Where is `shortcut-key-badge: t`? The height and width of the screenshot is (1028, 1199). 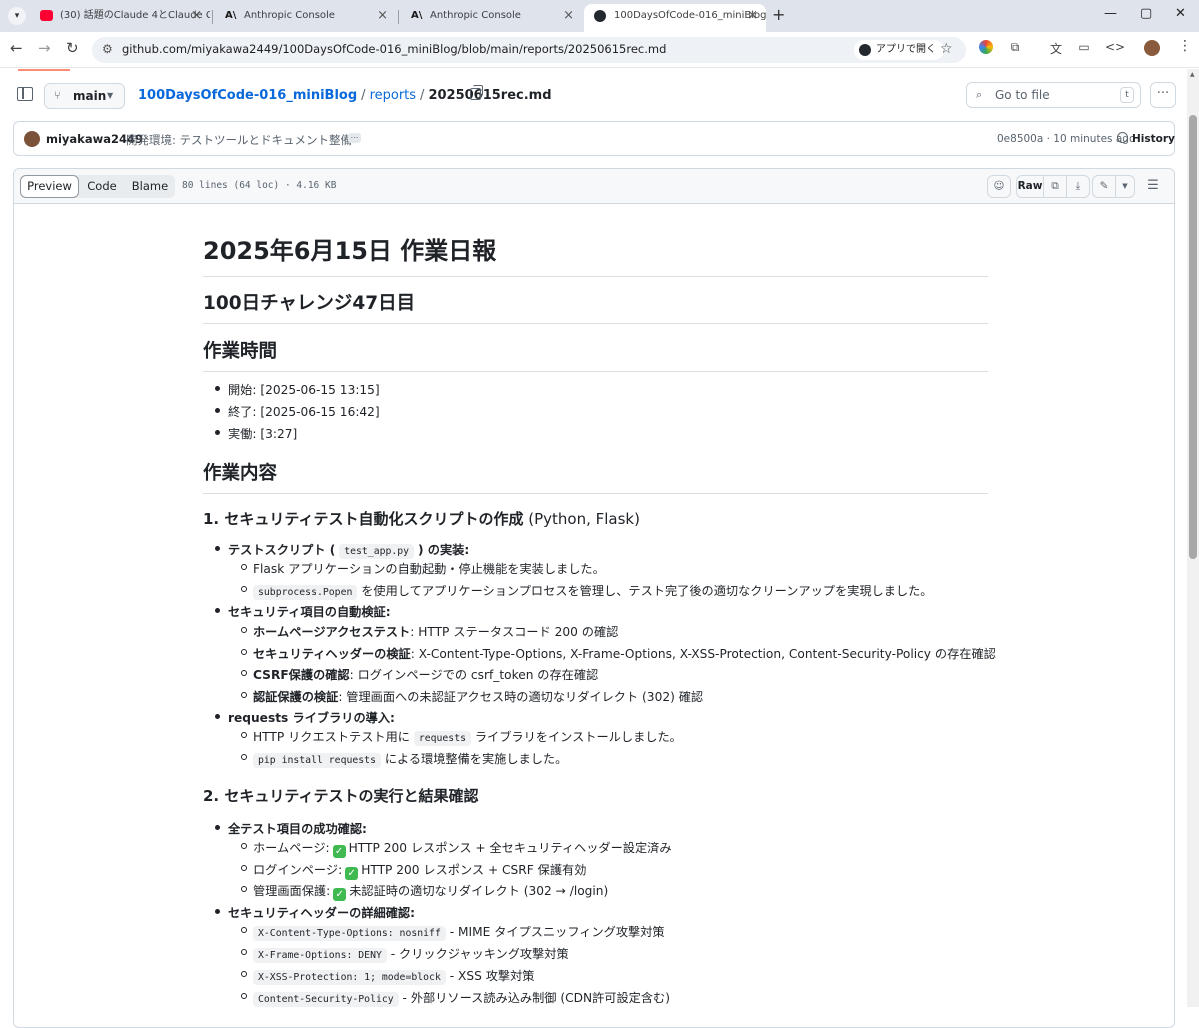 shortcut-key-badge: t is located at coordinates (1127, 95).